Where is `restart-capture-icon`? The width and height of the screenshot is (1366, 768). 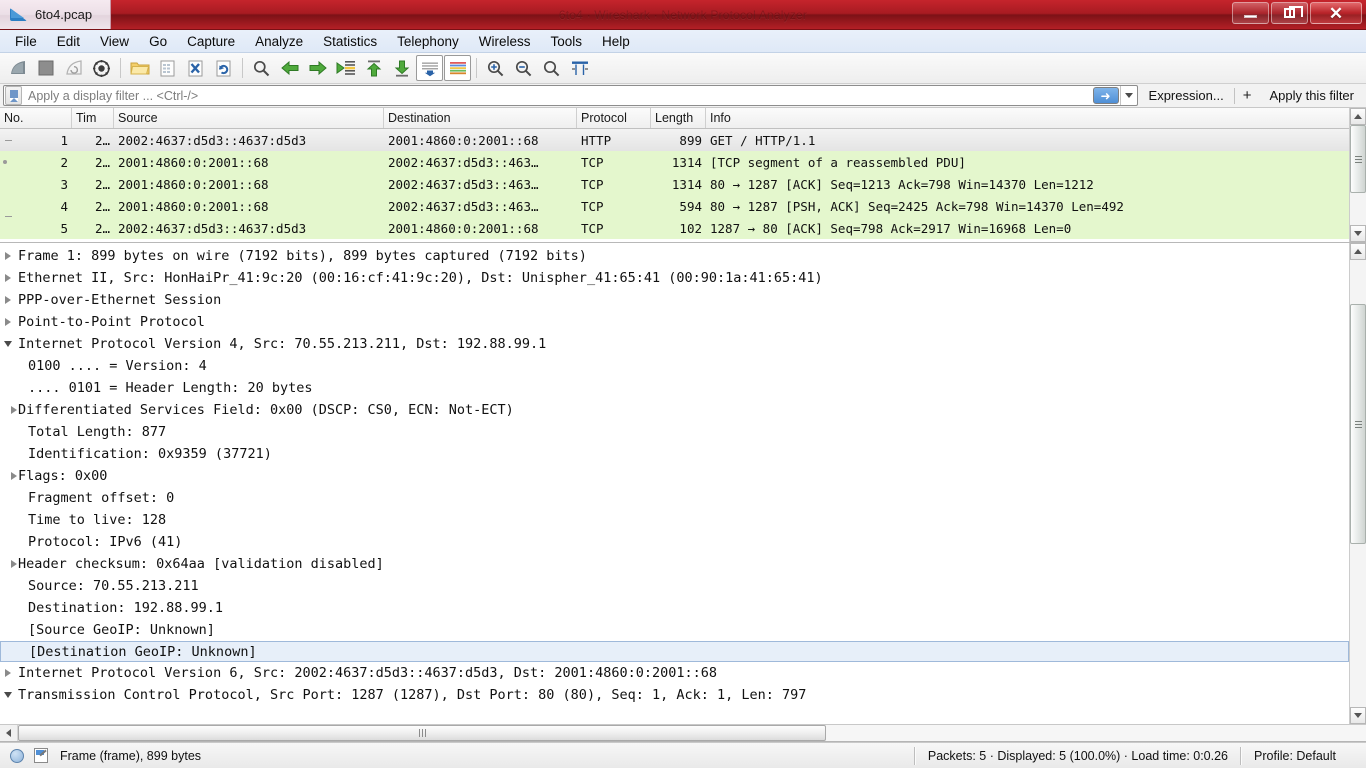
restart-capture-icon is located at coordinates (73, 68).